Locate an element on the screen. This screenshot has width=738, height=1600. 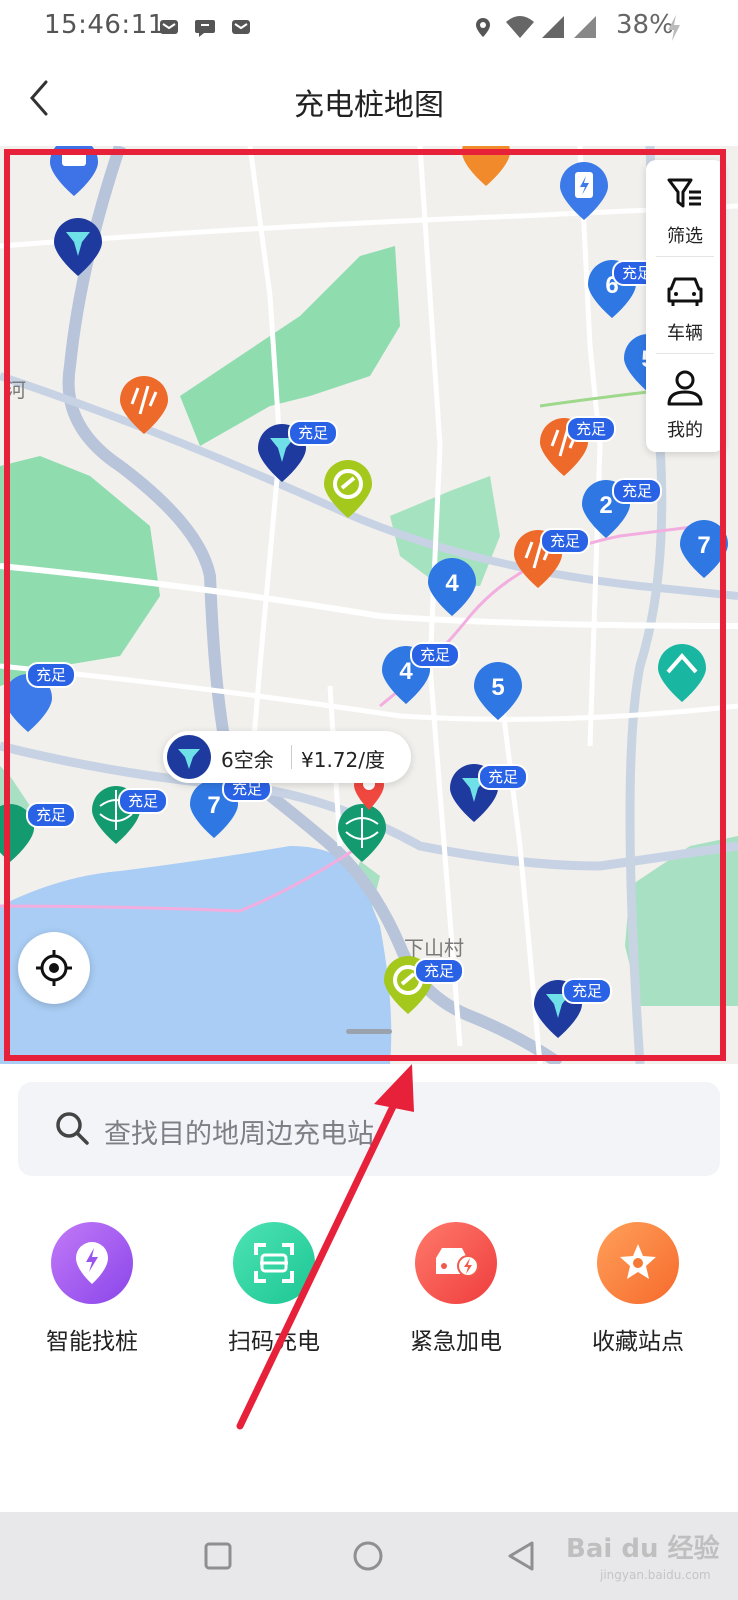
scan-charge-button: 扫码充电 is located at coordinates (274, 1292).